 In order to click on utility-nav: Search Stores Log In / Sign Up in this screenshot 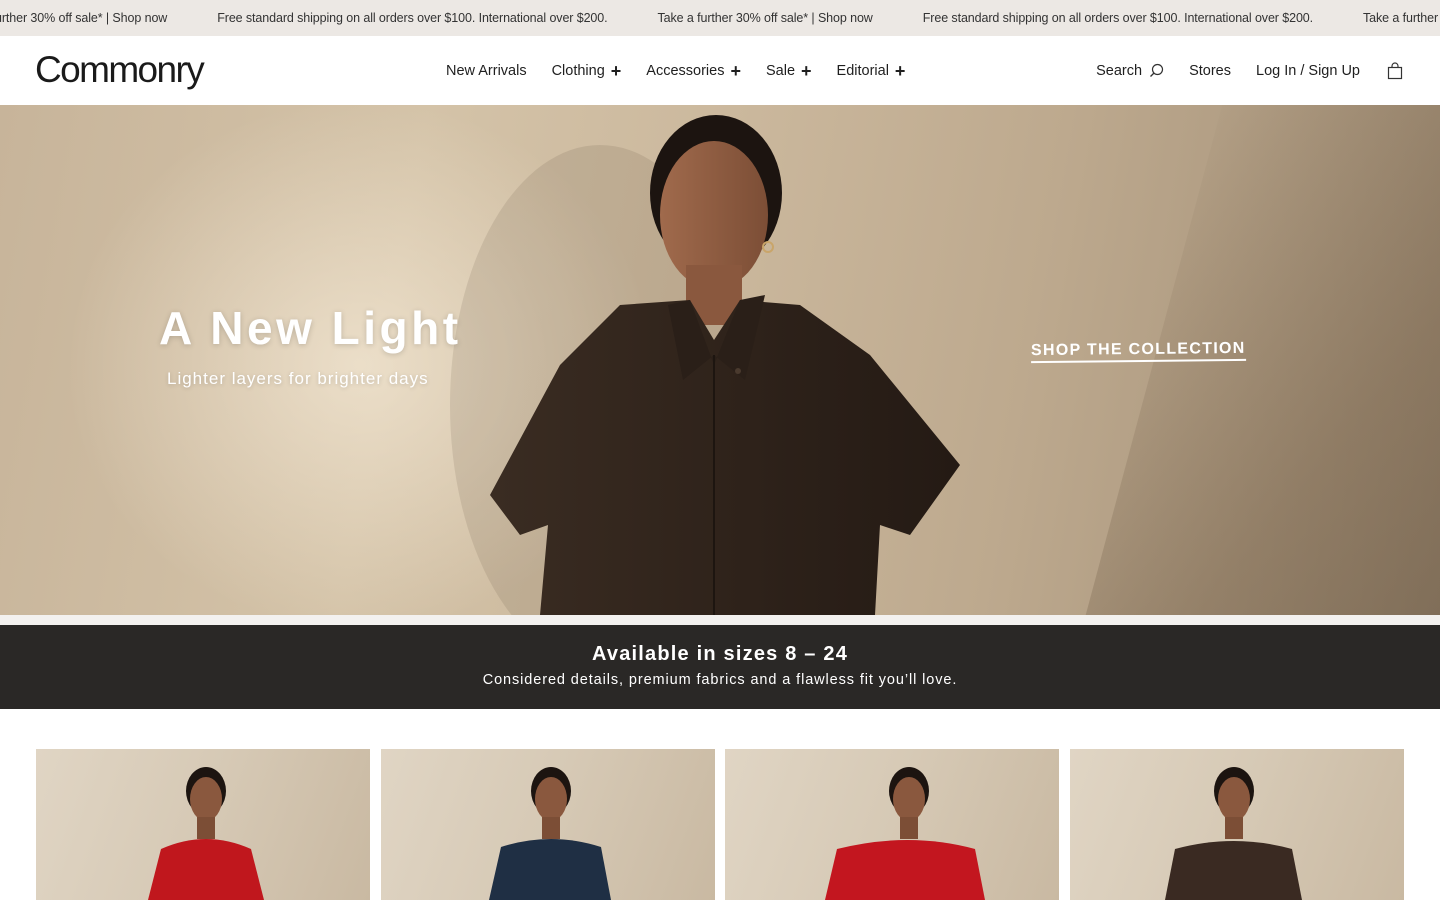, I will do `click(1237, 70)`.